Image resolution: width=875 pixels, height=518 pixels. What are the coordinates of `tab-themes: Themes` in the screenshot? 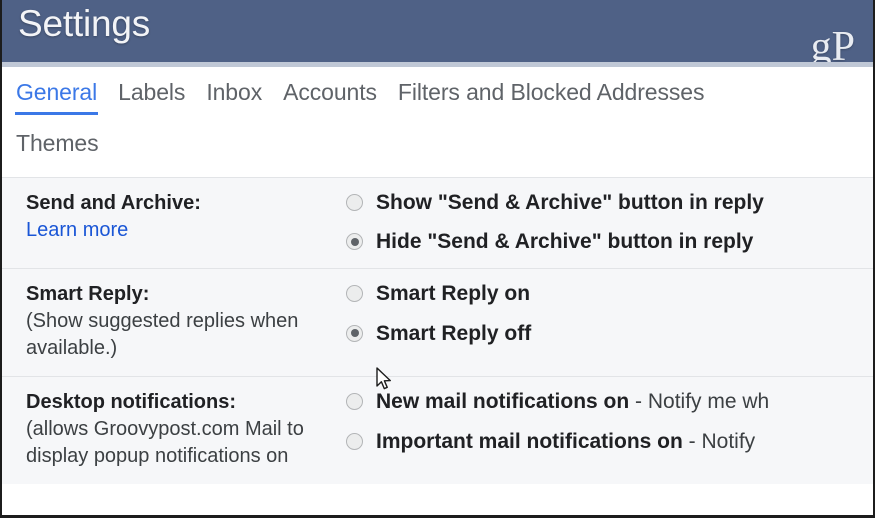 It's located at (57, 145).